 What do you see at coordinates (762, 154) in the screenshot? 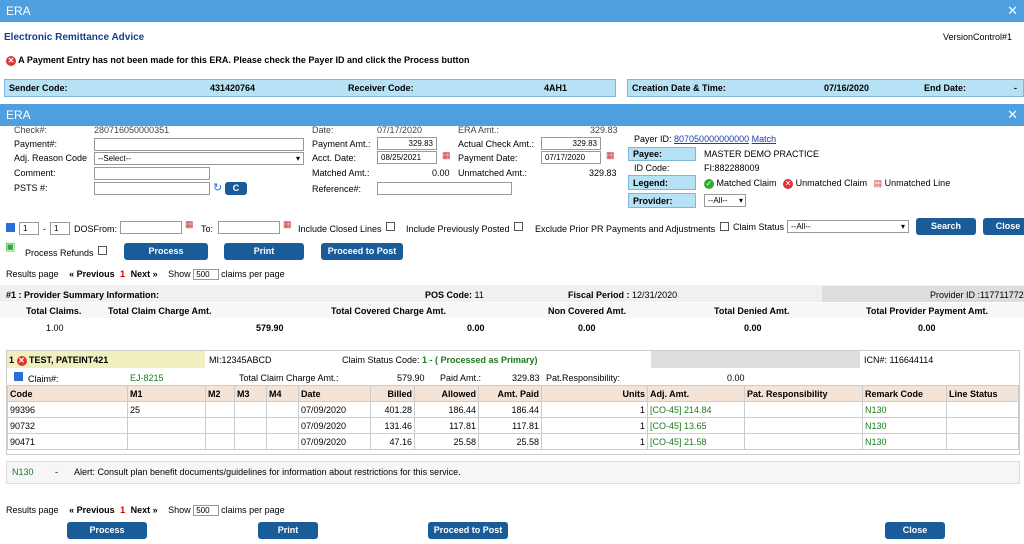
I see `payee-value: MASTER DEMO PRACTICE` at bounding box center [762, 154].